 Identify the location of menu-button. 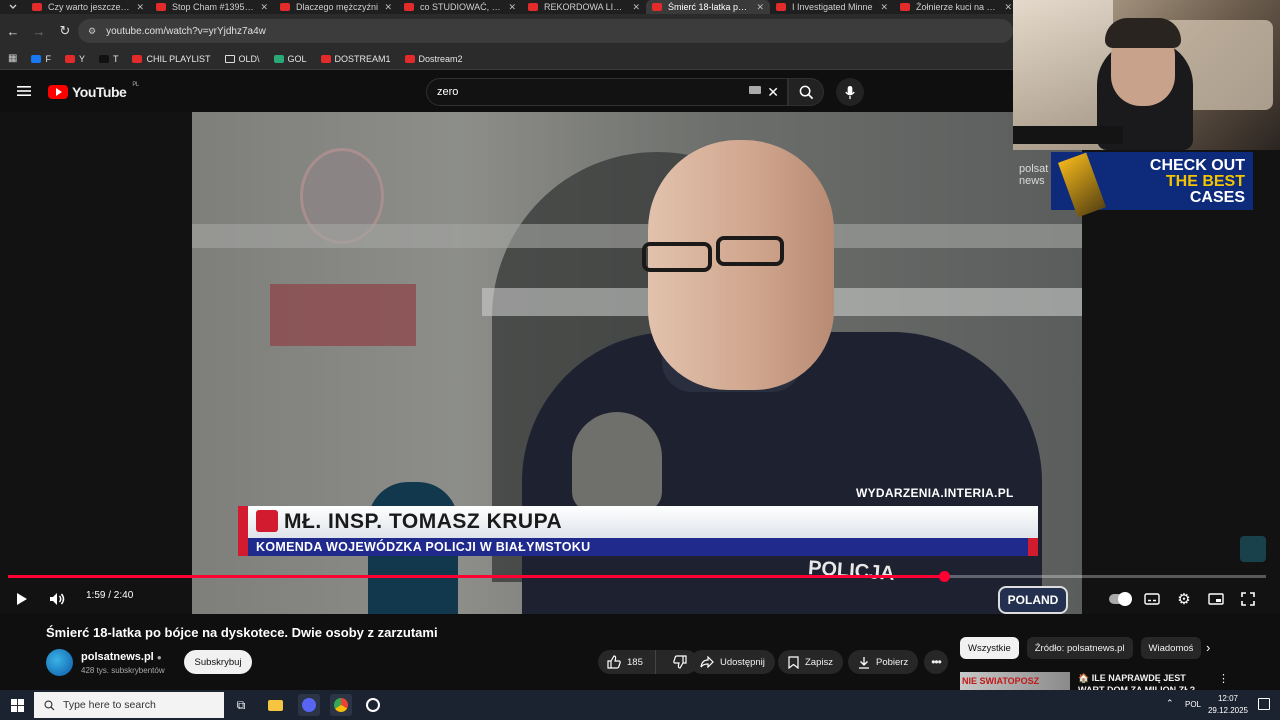
(24, 93).